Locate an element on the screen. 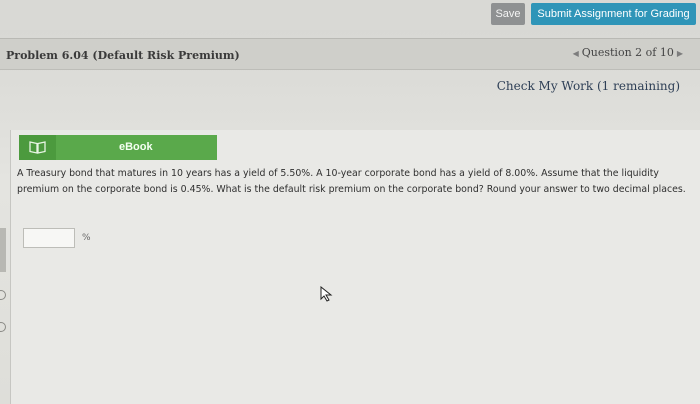  top-toolbar: Save Submit Assignment for Grading is located at coordinates (350, 15).